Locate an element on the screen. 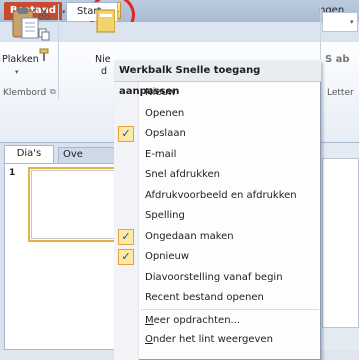 This screenshot has width=359, height=360. tab-outline: Ove is located at coordinates (88, 155).